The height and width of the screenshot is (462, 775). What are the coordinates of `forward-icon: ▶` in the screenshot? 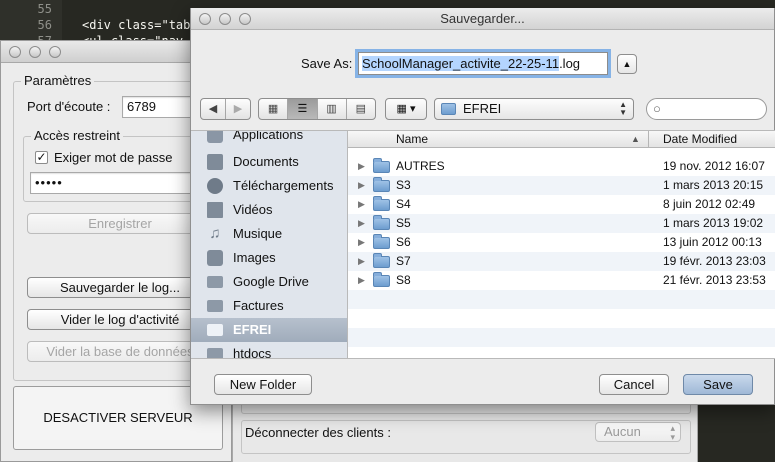 It's located at (238, 109).